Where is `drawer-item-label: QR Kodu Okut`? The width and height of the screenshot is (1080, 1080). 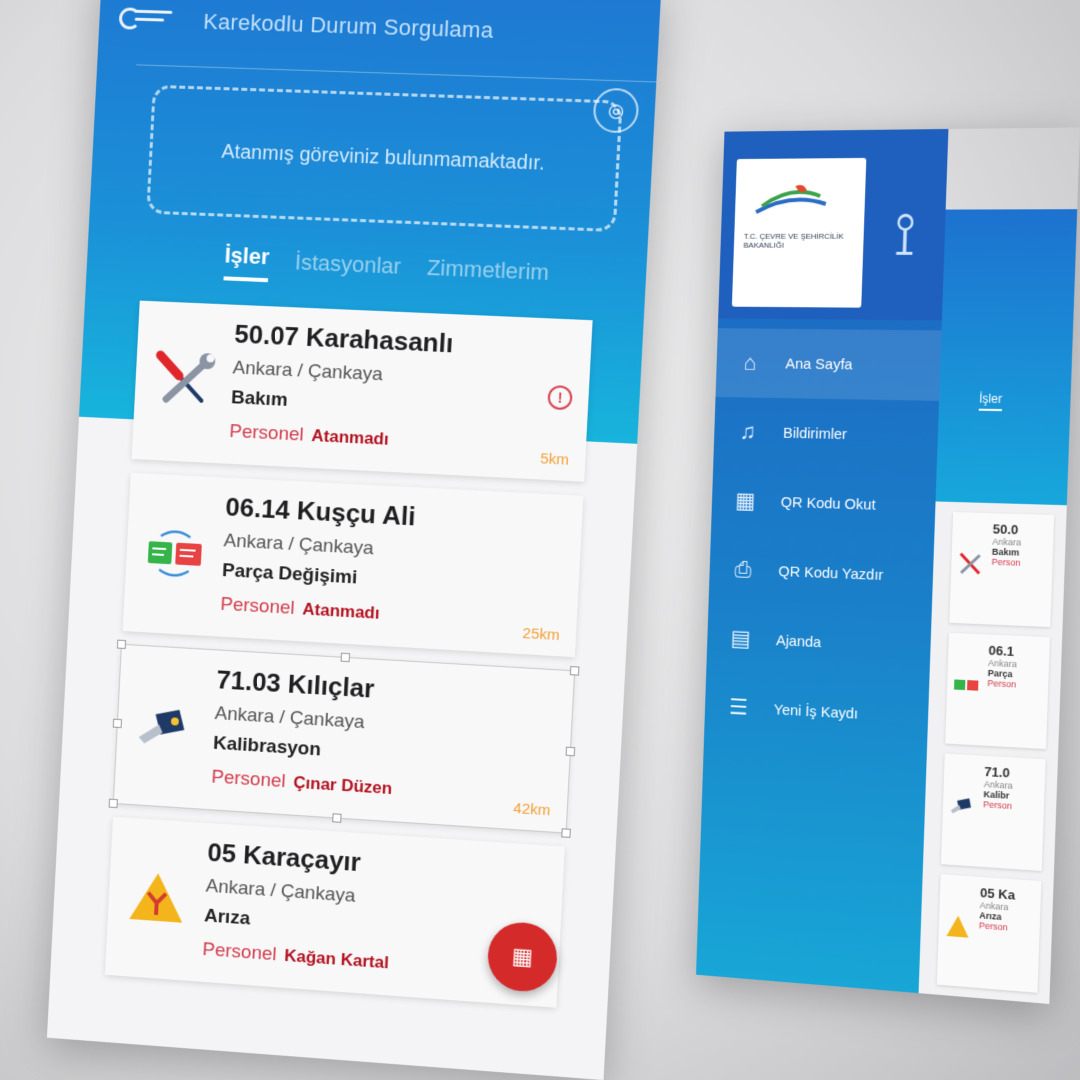
drawer-item-label: QR Kodu Okut is located at coordinates (828, 503).